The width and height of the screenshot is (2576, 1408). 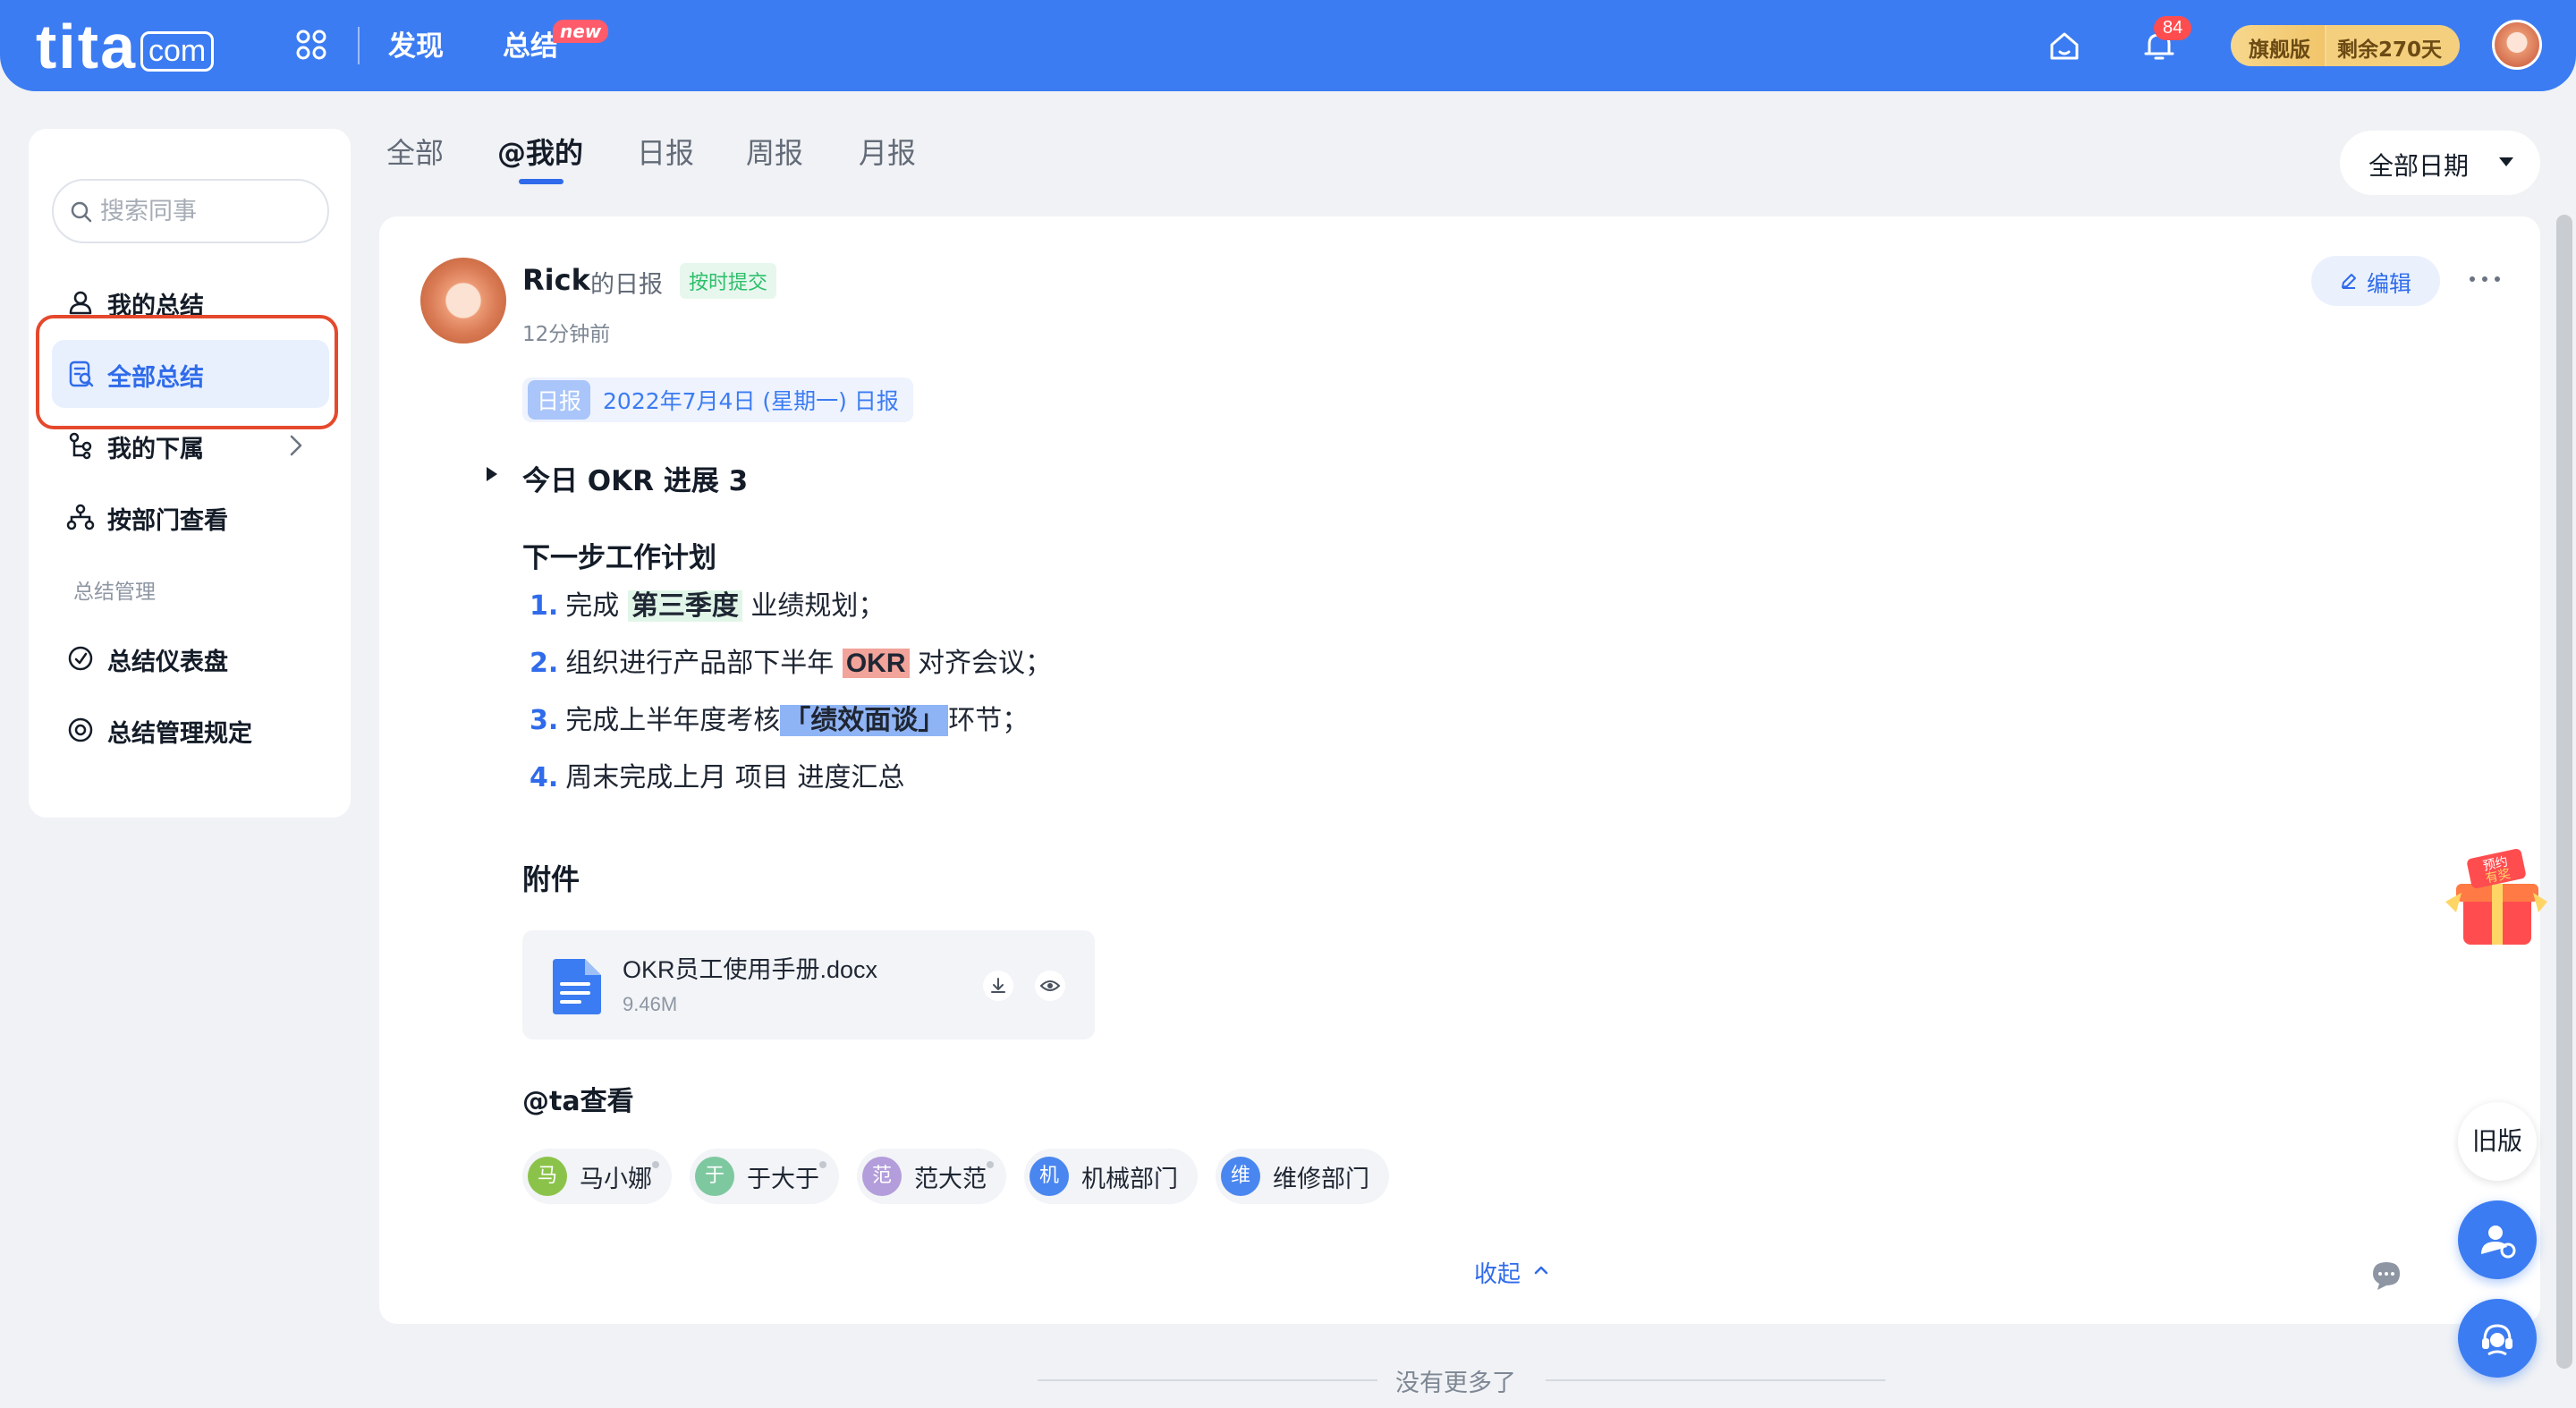 I want to click on mention-chip: 范 范大范, so click(x=931, y=1176).